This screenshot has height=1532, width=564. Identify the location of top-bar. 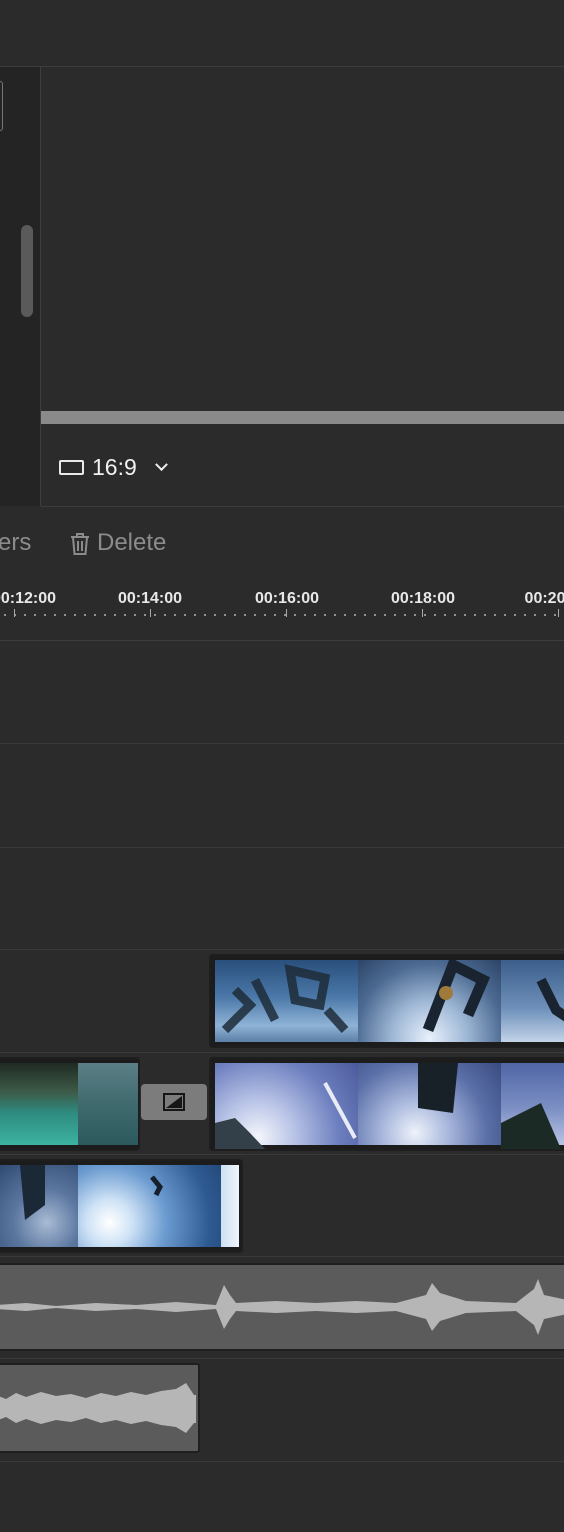
(282, 33).